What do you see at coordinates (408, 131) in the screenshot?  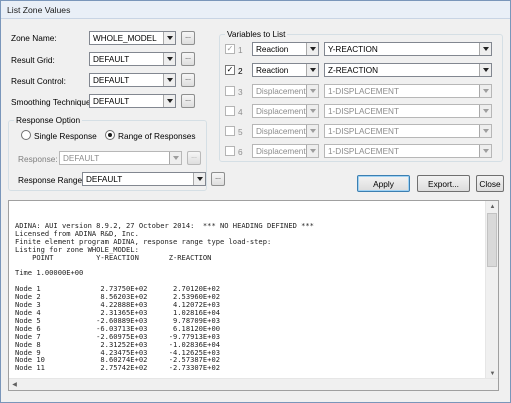 I see `variable-5-dropdown: 1-DISPLACEMENT` at bounding box center [408, 131].